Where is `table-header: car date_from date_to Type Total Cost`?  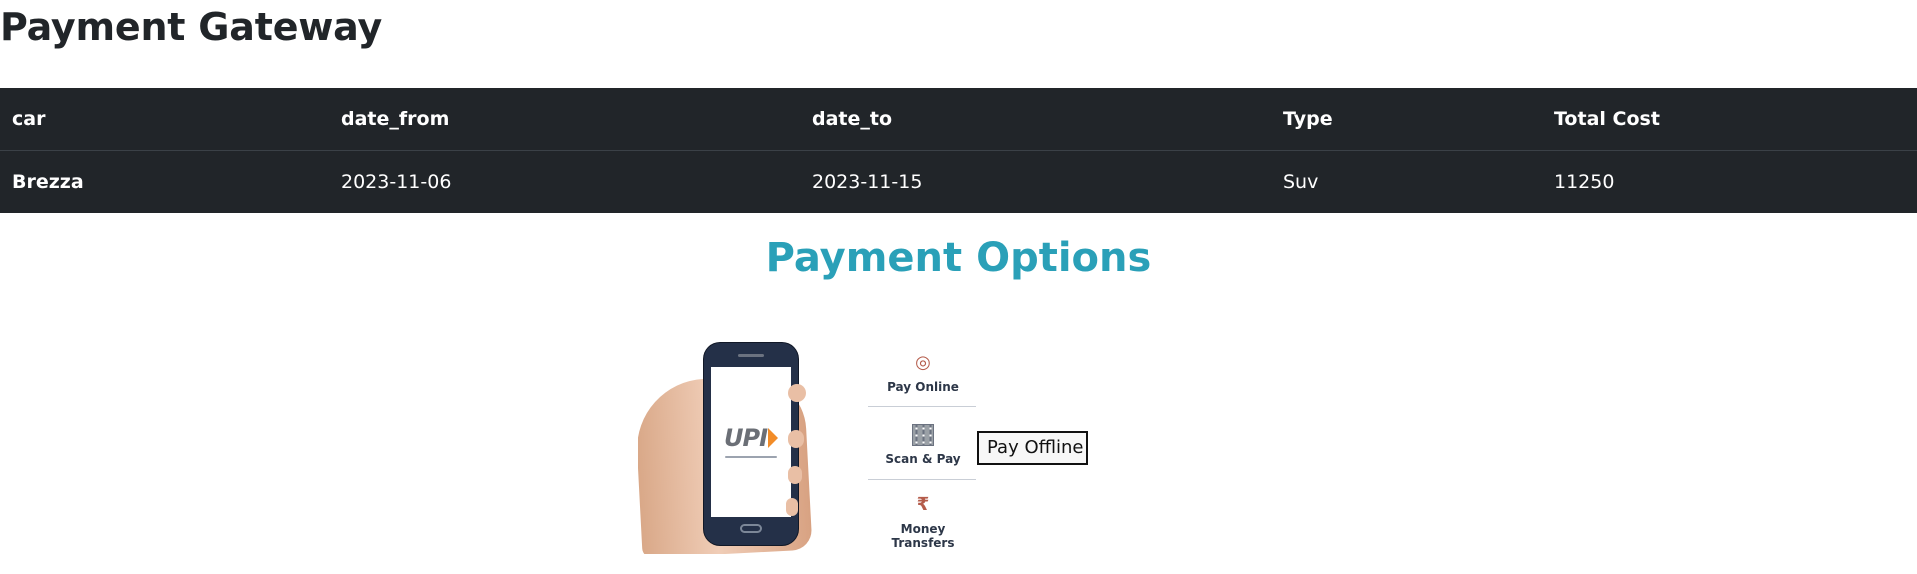
table-header: car date_from date_to Type Total Cost is located at coordinates (958, 119).